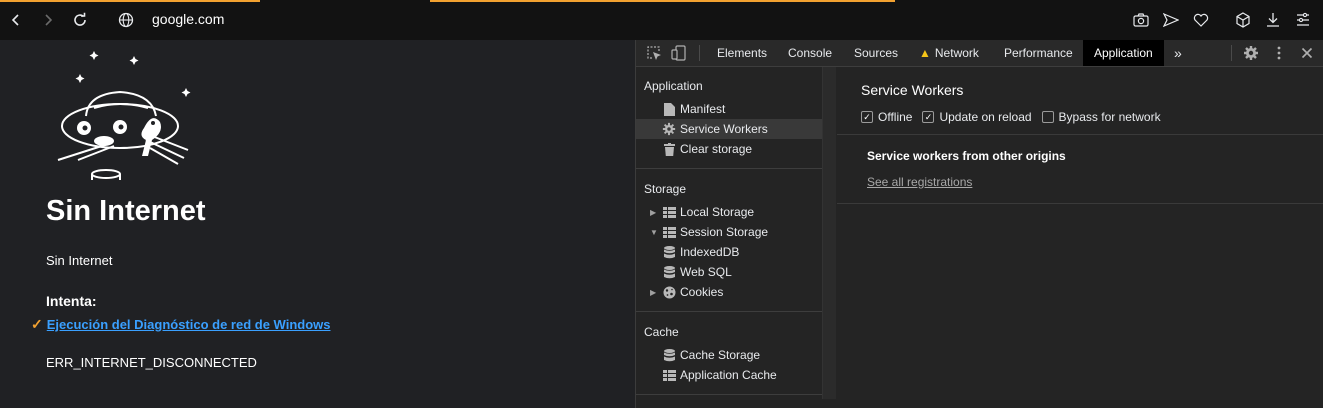 This screenshot has height=408, width=1323. What do you see at coordinates (665, 189) in the screenshot?
I see `section-storage: Storage` at bounding box center [665, 189].